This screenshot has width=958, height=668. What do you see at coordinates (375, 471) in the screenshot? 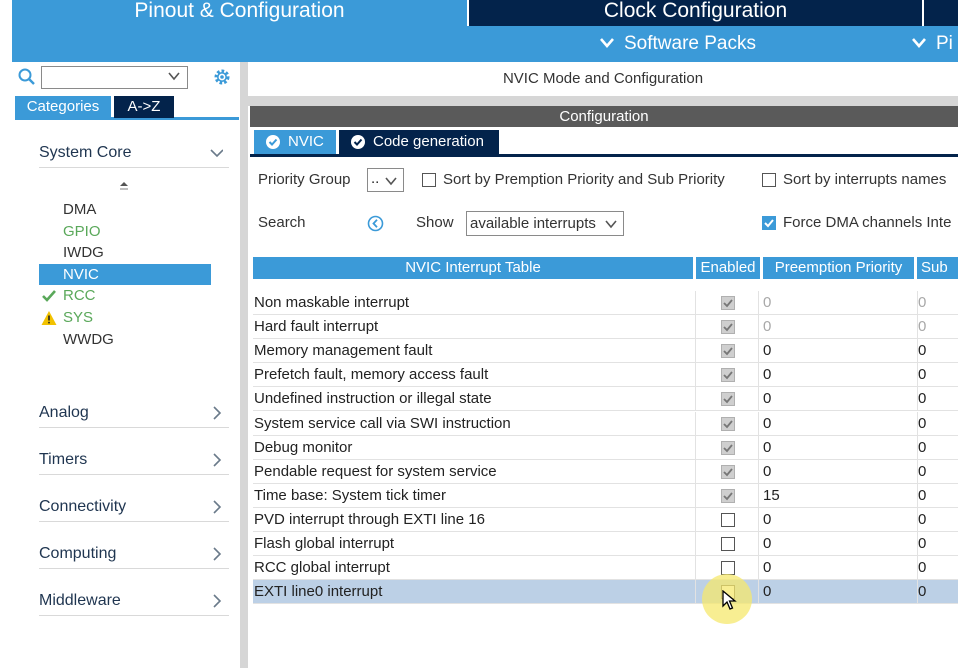
I see `interrupt-name: Pendable request for system service` at bounding box center [375, 471].